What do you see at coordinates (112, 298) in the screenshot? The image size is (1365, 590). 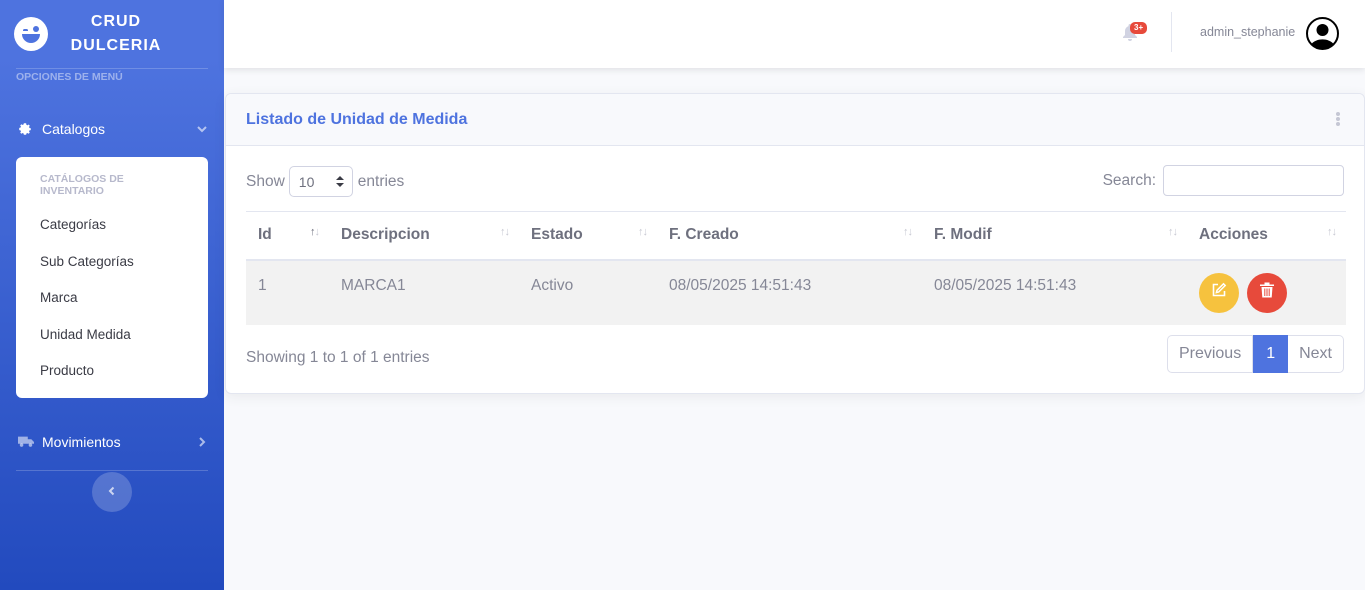 I see `submenu-item-marca: Marca` at bounding box center [112, 298].